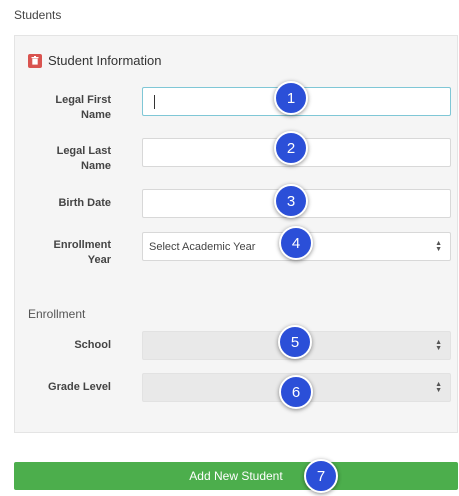 This screenshot has width=459, height=496. What do you see at coordinates (236, 476) in the screenshot?
I see `add-new-student-button: Add New Student` at bounding box center [236, 476].